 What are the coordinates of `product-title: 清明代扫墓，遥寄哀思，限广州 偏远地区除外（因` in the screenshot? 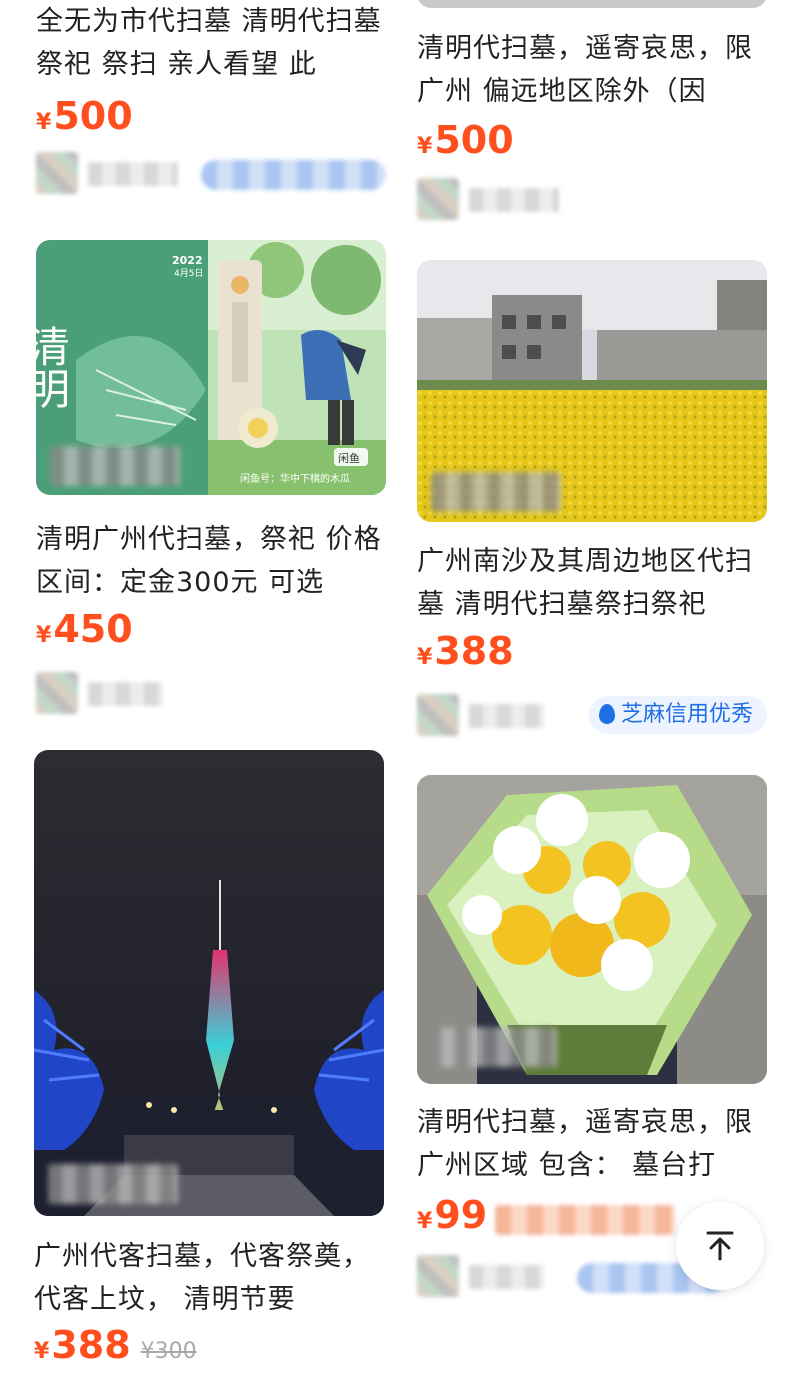 It's located at (585, 70).